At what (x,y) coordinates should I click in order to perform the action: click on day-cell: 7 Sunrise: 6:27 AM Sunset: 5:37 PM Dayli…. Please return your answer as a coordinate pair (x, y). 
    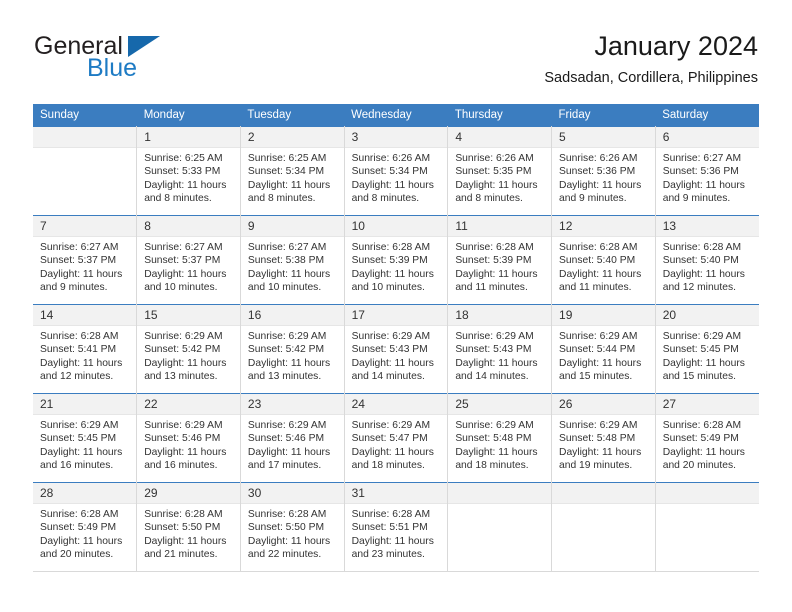
    Looking at the image, I should click on (85, 260).